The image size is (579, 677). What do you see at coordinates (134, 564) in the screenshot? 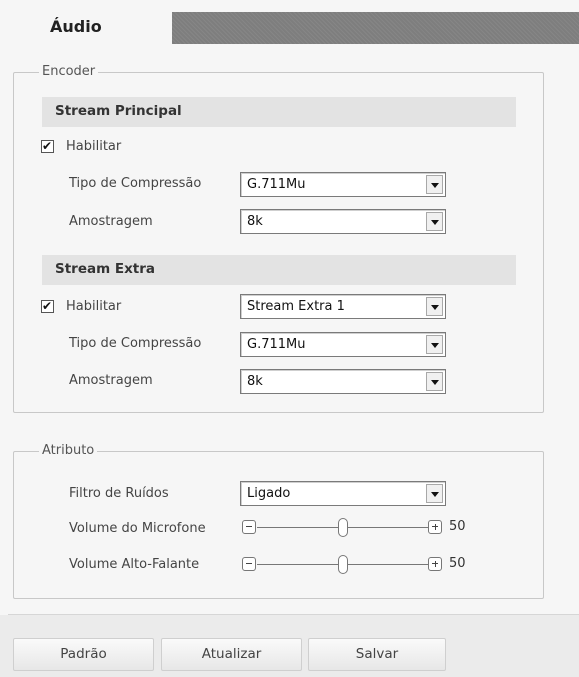
I see `speaker-volume-label: Volume Alto-Falante` at bounding box center [134, 564].